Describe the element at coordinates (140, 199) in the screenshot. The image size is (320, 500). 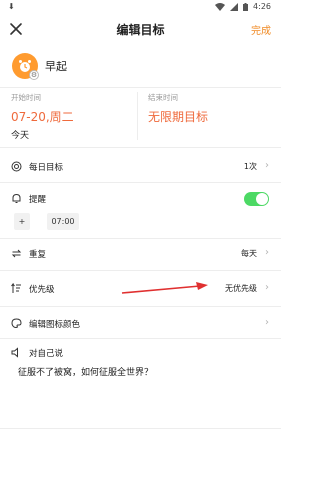
I see `reminder-row: 提醒` at that location.